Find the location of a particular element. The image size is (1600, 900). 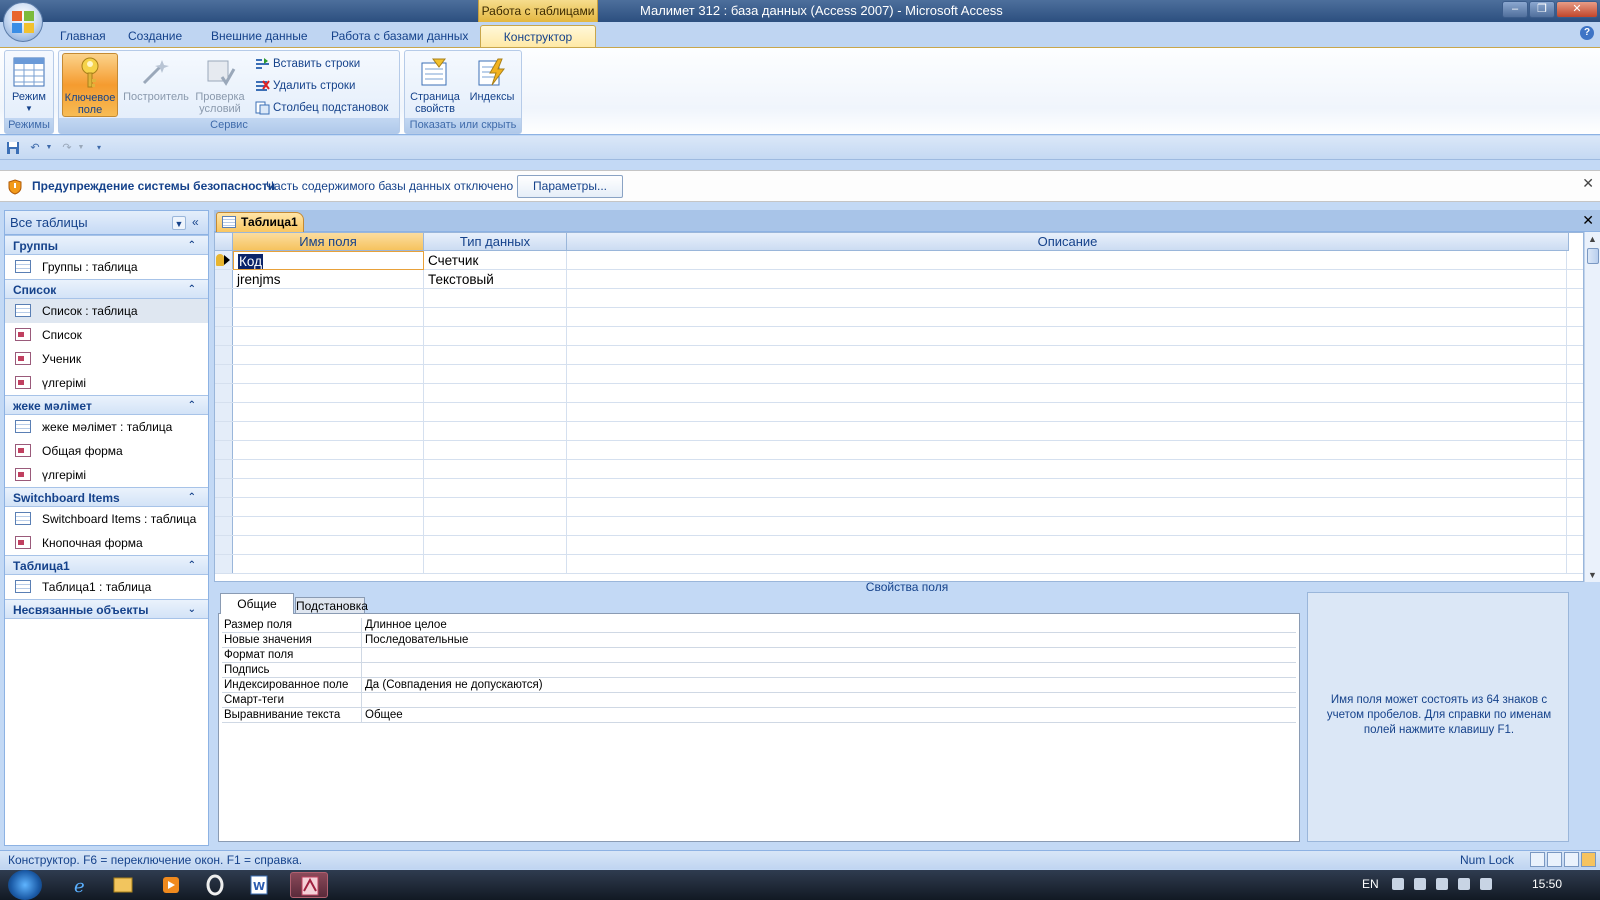

property-row: Новые значения Последовательные is located at coordinates (759, 640).